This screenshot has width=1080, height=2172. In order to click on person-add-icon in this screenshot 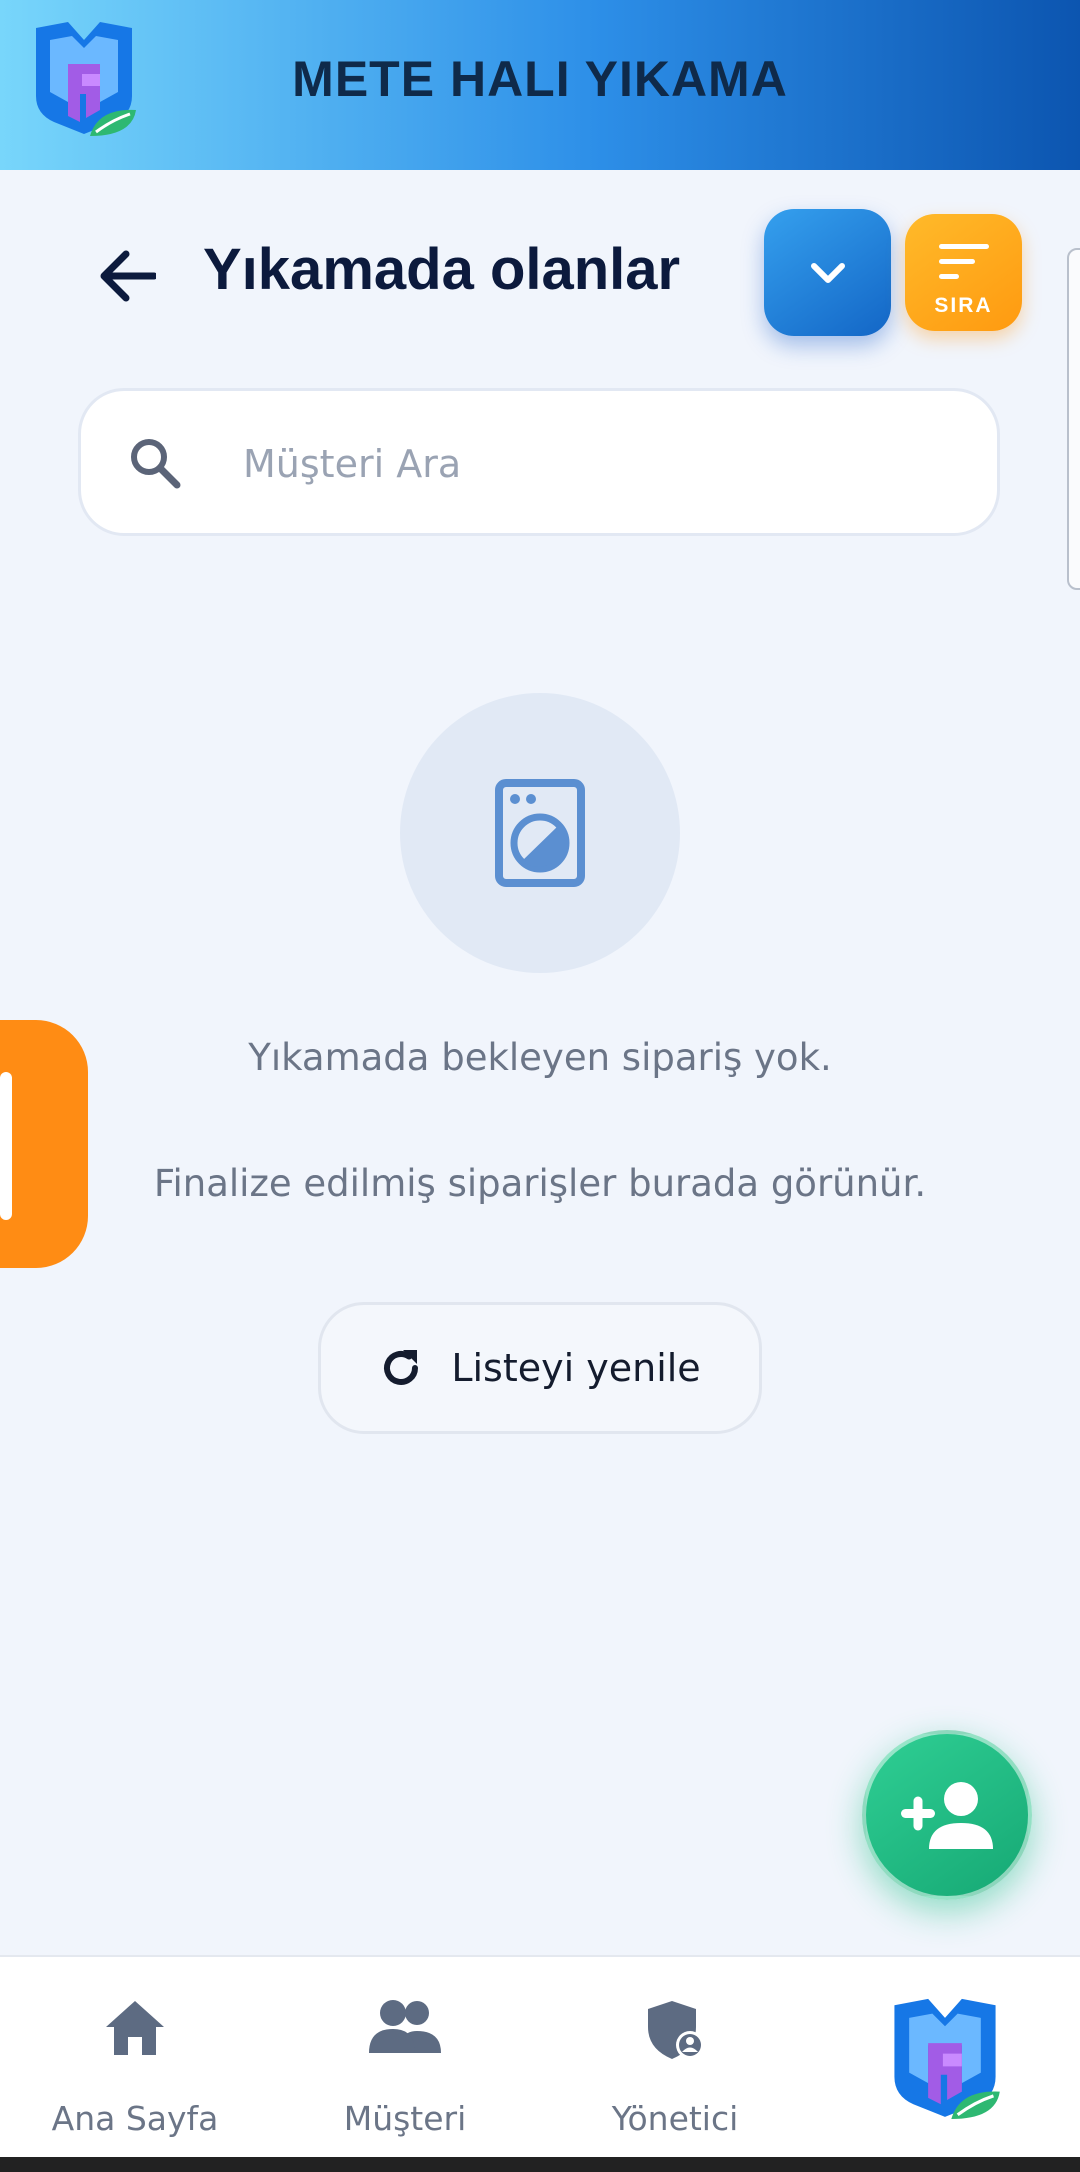, I will do `click(947, 1815)`.